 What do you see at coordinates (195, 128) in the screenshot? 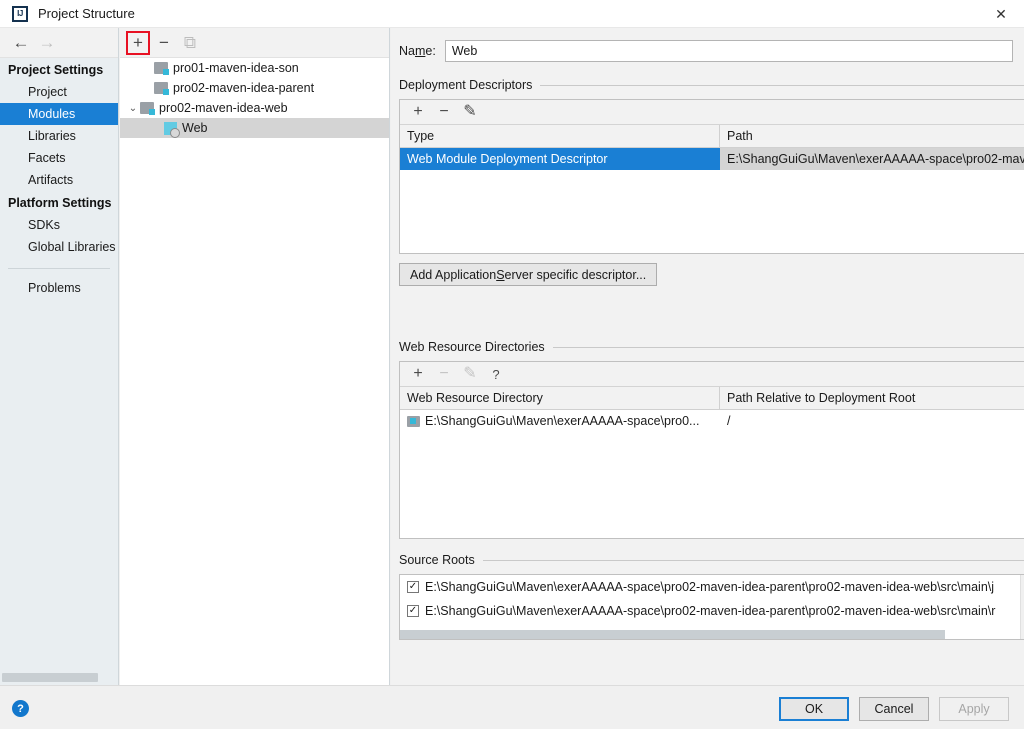
I see `tree-node-label: Web` at bounding box center [195, 128].